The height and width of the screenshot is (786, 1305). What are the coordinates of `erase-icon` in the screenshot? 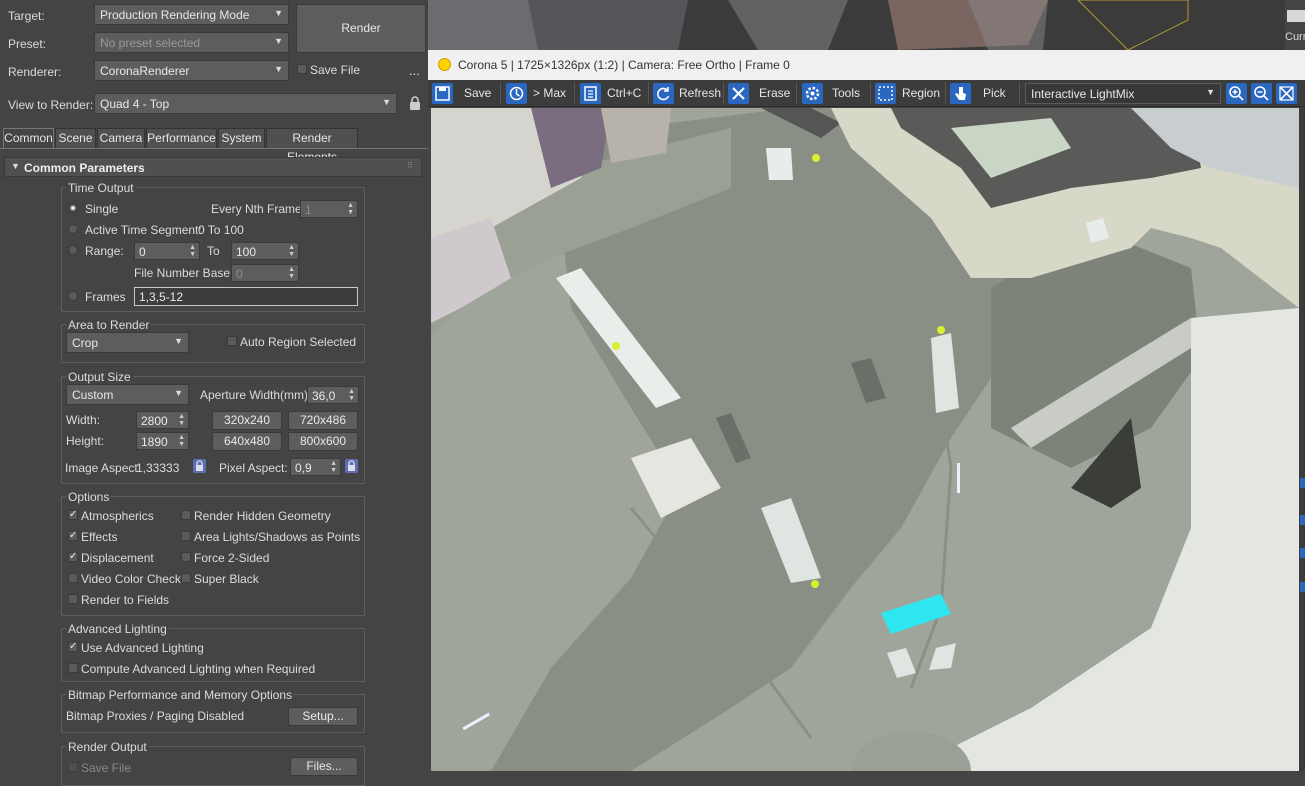 It's located at (738, 93).